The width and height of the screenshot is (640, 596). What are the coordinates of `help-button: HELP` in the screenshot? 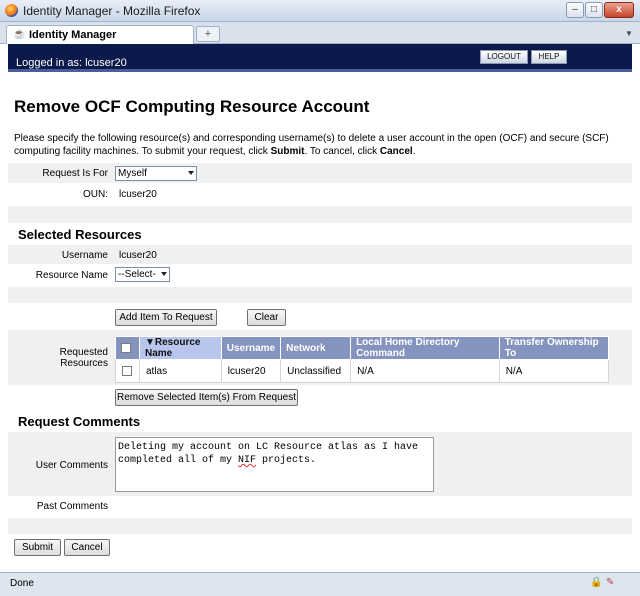 It's located at (549, 57).